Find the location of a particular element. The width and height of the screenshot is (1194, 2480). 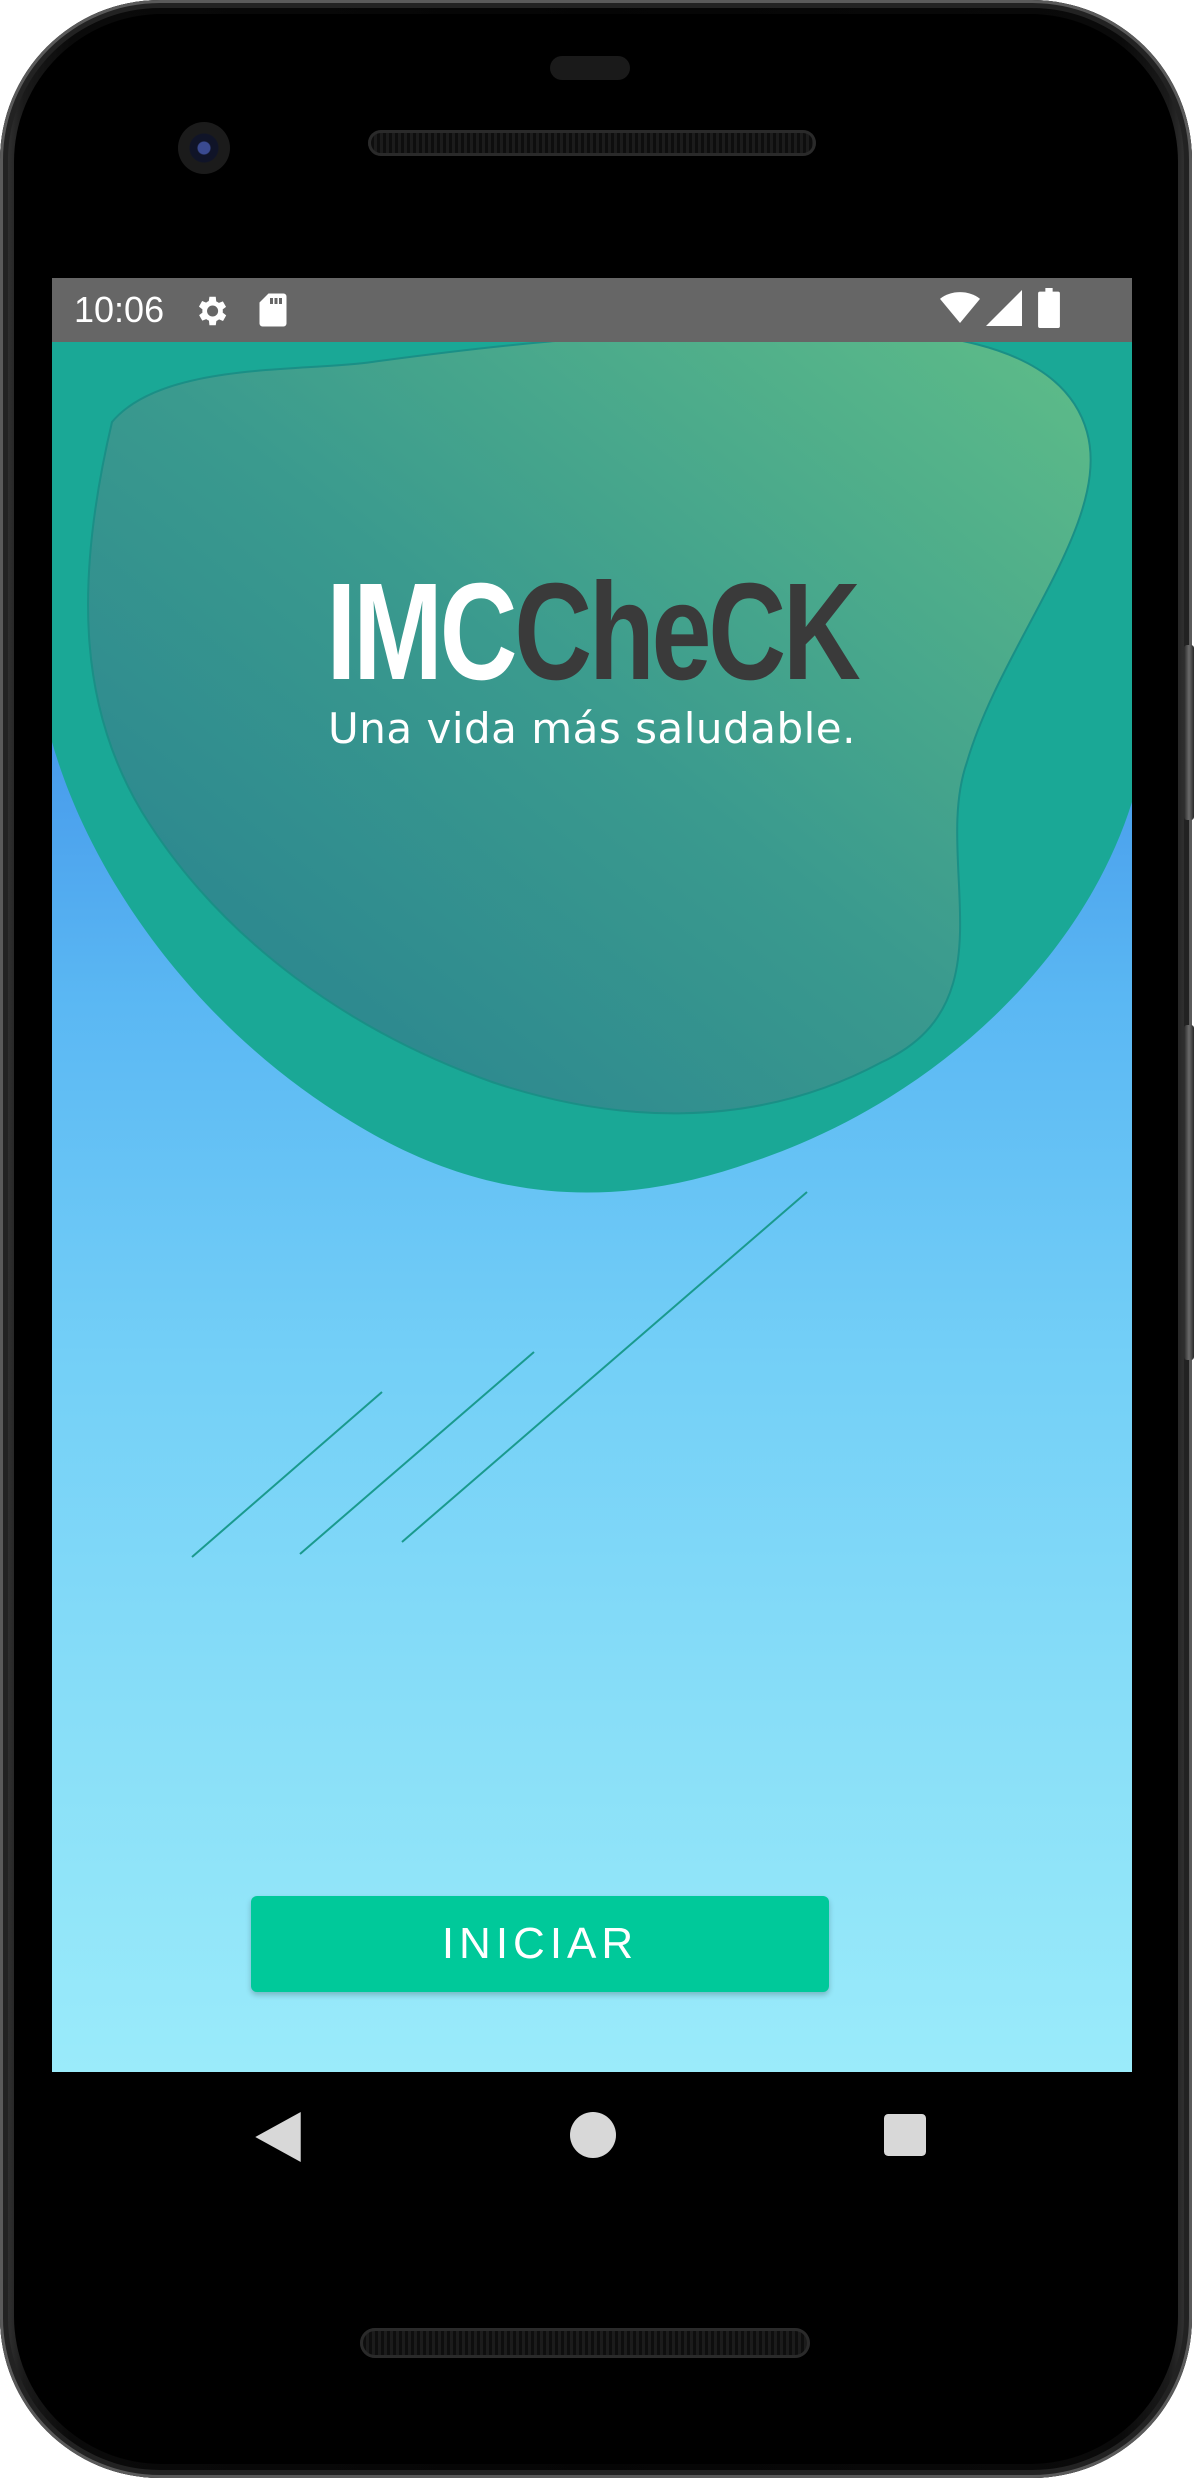

back-icon is located at coordinates (278, 2139).